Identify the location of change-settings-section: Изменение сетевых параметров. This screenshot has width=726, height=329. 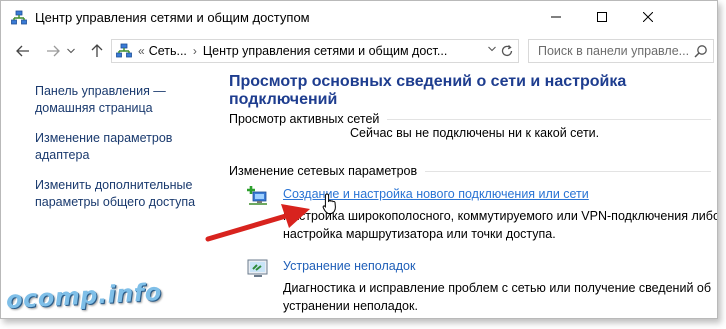
(470, 171).